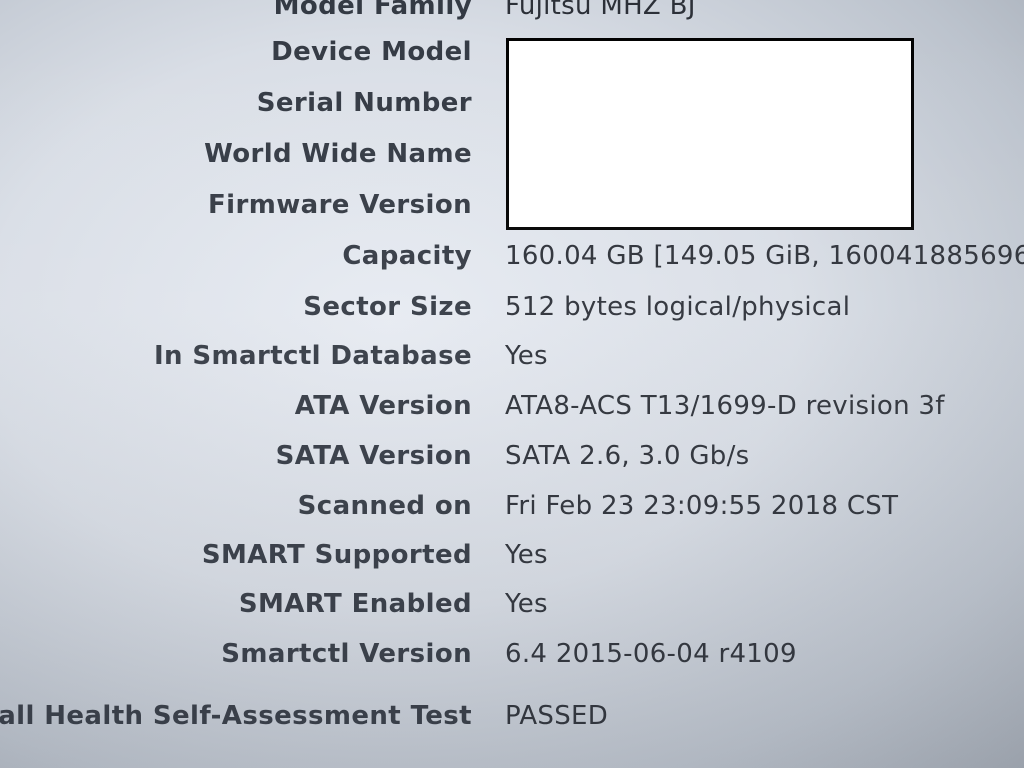  Describe the element at coordinates (725, 406) in the screenshot. I see `value-ata-version: ATA8-ACS T13/1699-D revision 3f` at that location.